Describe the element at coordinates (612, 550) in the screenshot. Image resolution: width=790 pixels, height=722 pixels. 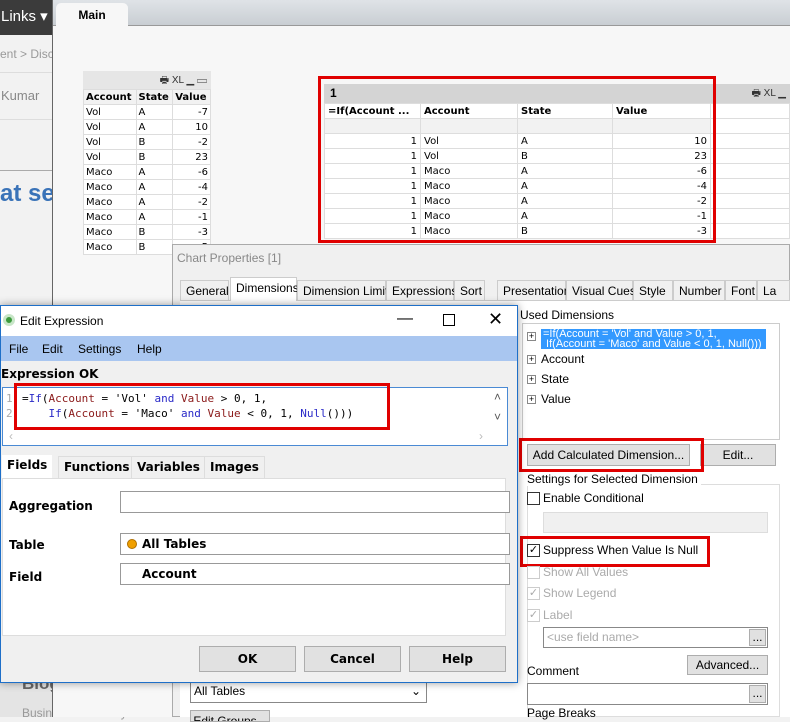
I see `suppress-null-checkbox: ✓ Suppress When Value Is Null` at that location.